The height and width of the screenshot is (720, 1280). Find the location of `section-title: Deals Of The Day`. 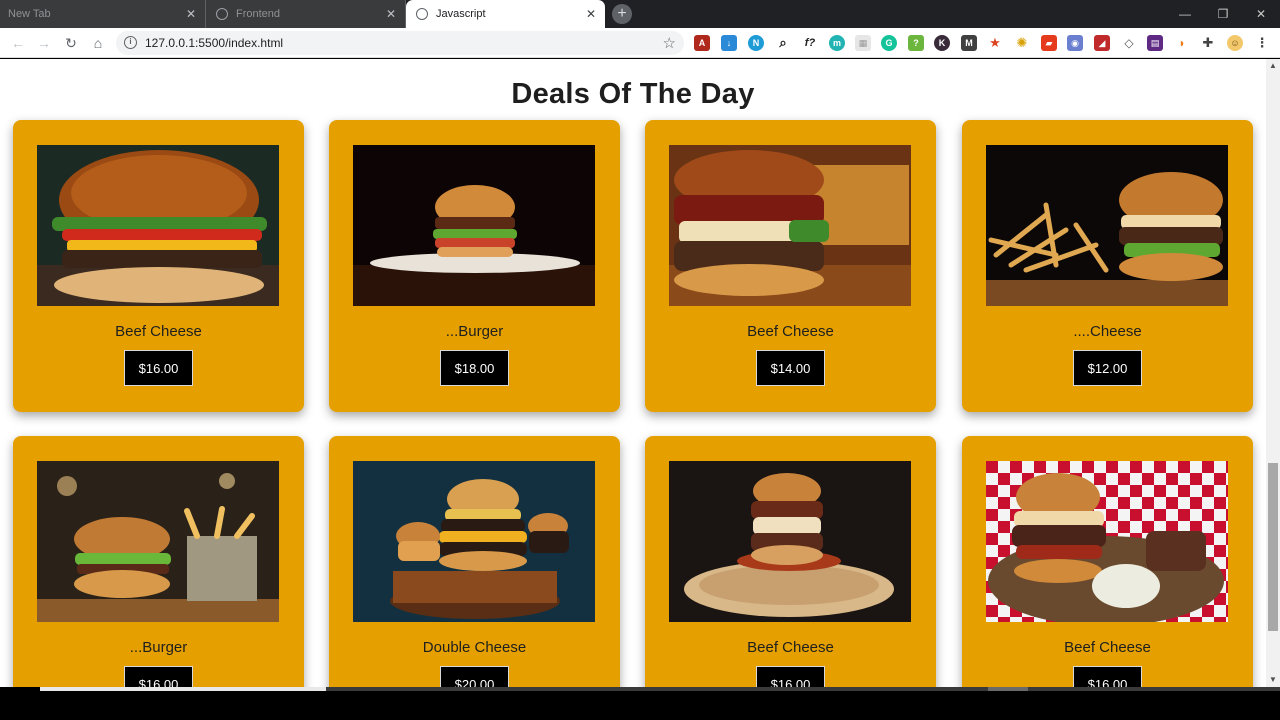

section-title: Deals Of The Day is located at coordinates (633, 94).